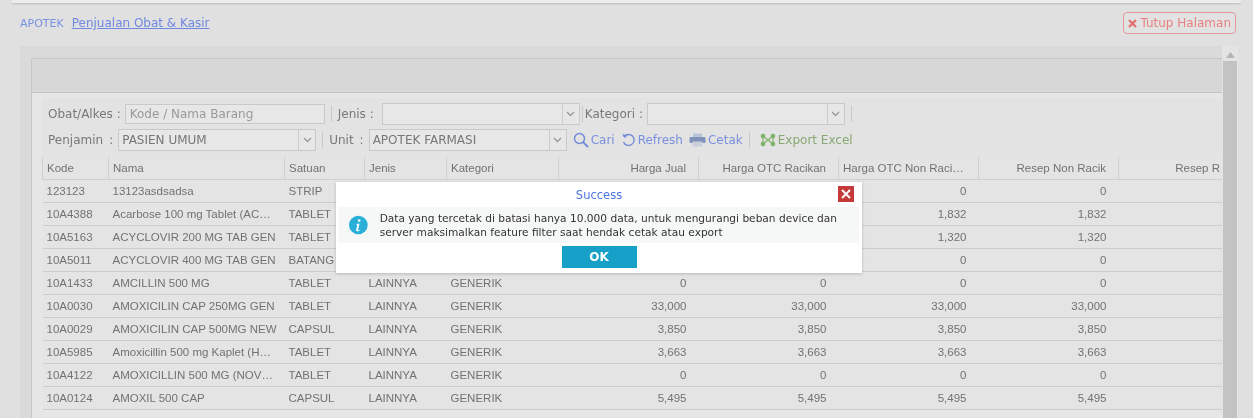  I want to click on table-cell: 10A4122, so click(75, 375).